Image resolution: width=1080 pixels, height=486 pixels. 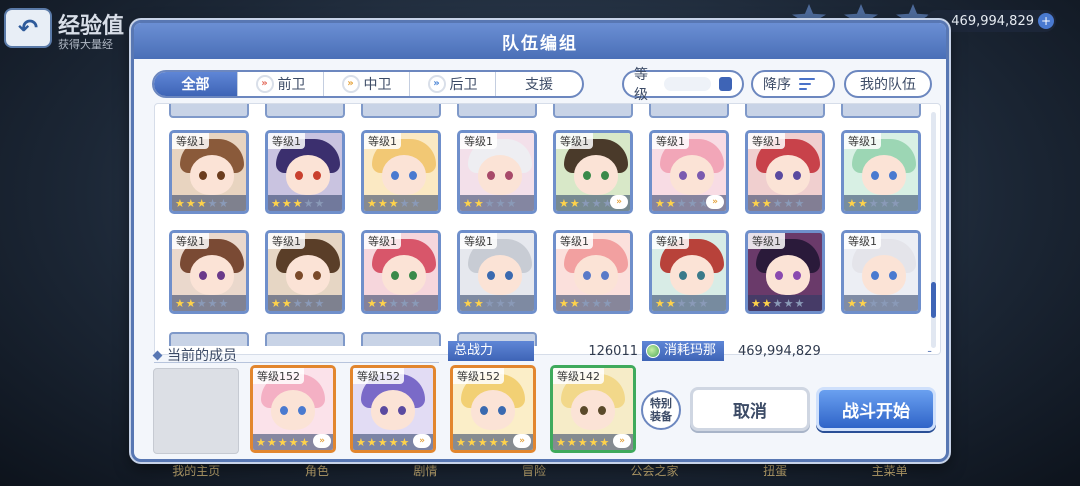 I want to click on sort-field-selector: 等级, so click(x=683, y=85).